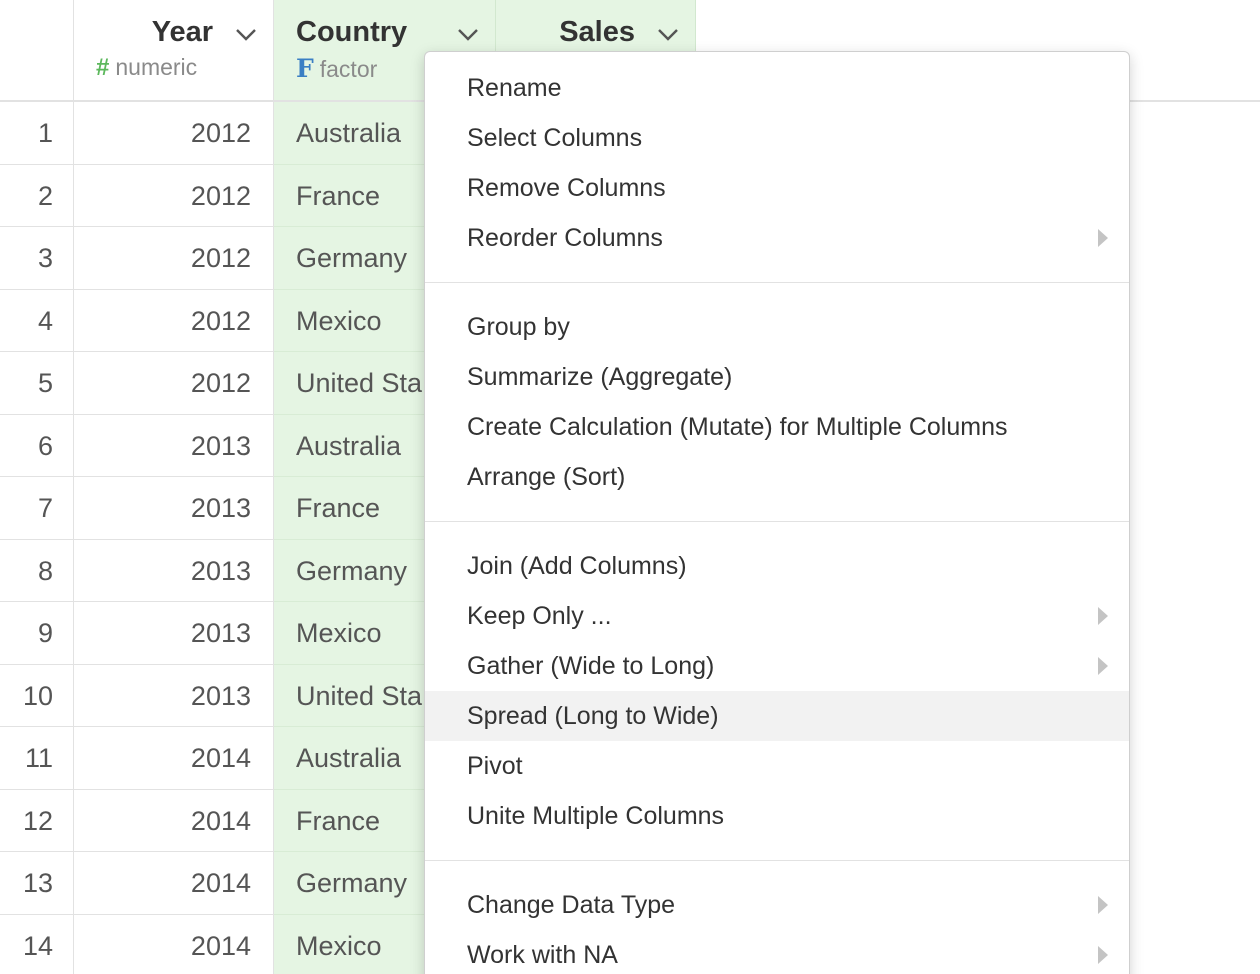  What do you see at coordinates (37, 758) in the screenshot?
I see `row-index-cell: 11` at bounding box center [37, 758].